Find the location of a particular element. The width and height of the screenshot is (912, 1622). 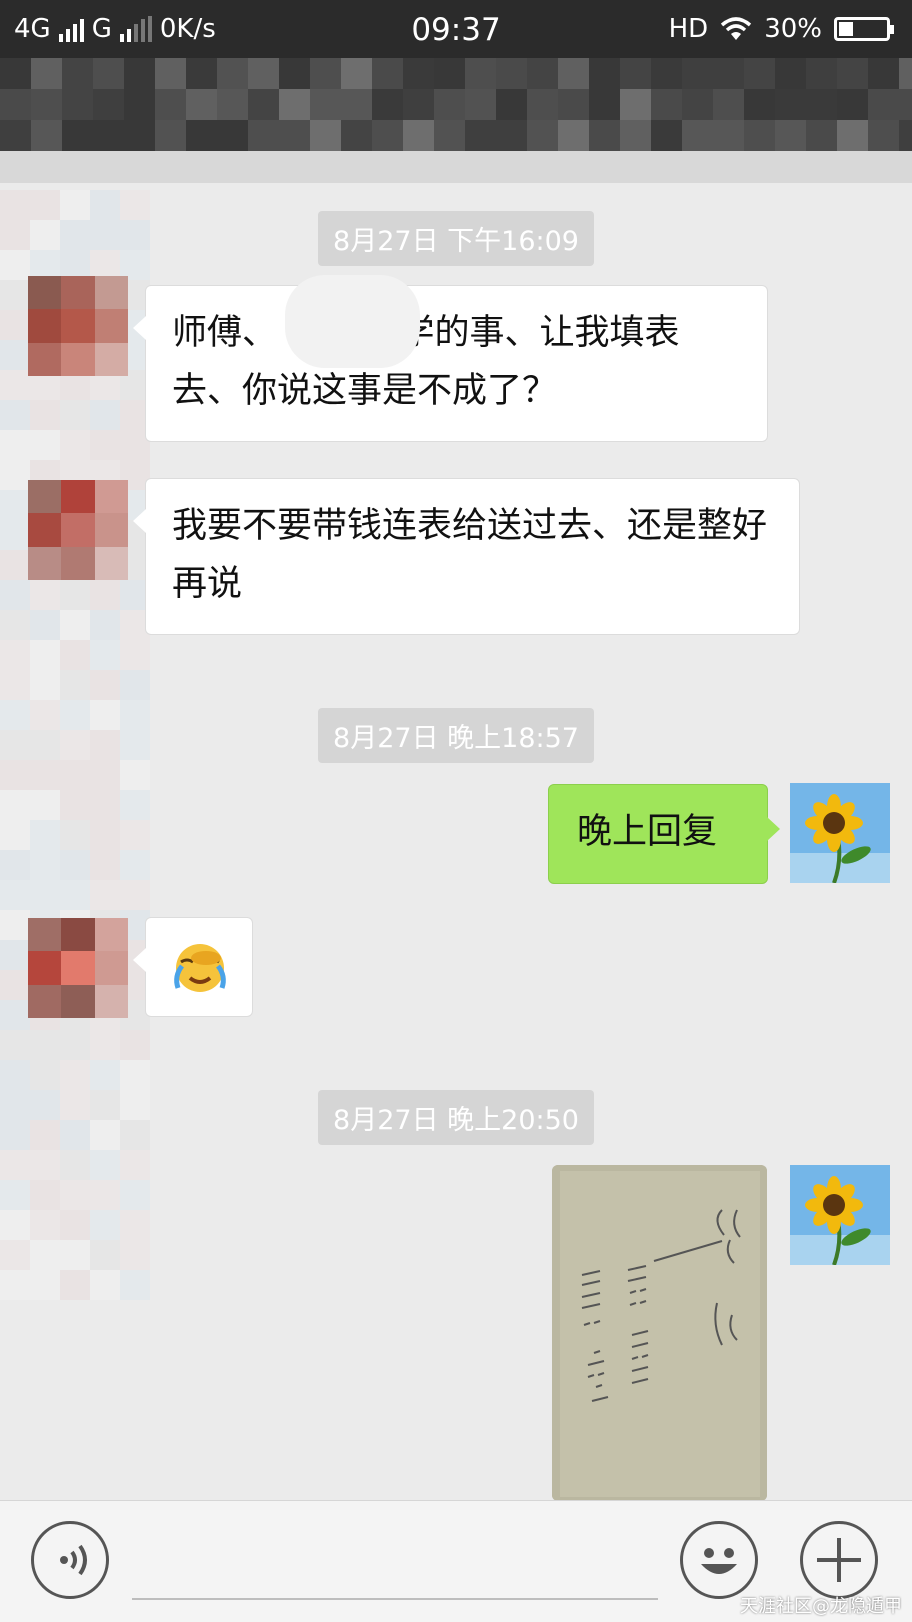

message-bubble-sent: 晚上回复 is located at coordinates (664, 834).